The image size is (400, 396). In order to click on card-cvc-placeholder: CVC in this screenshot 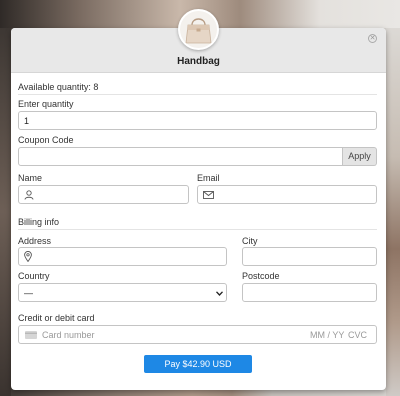, I will do `click(358, 335)`.